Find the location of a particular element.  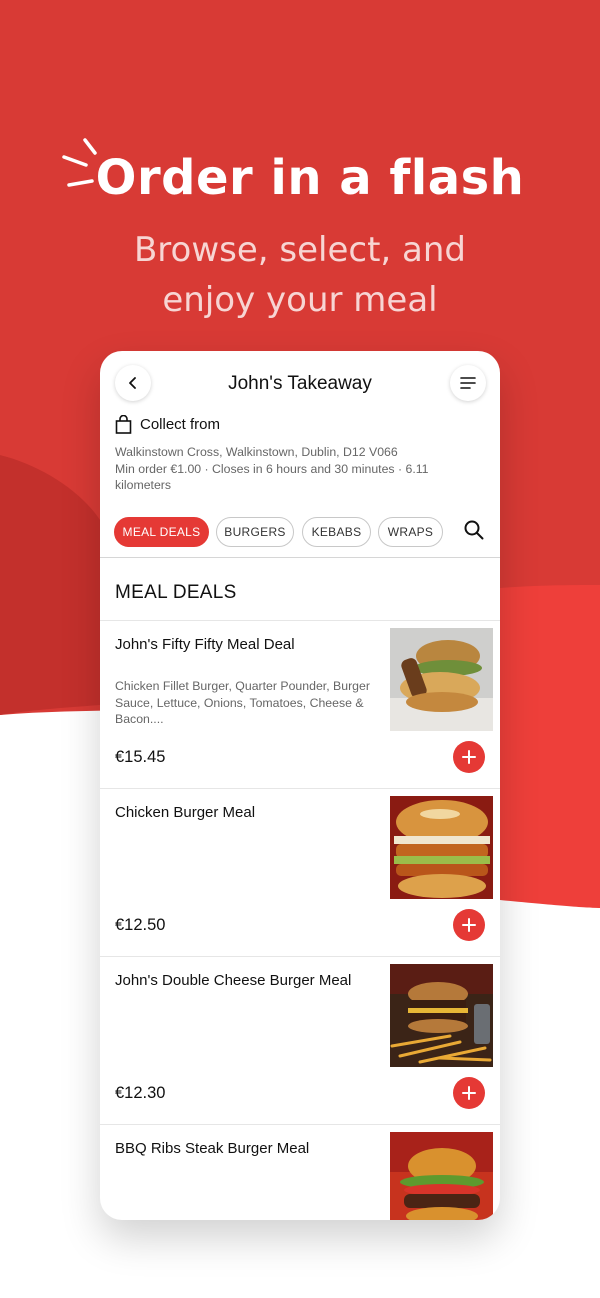

promo-subline-1: Browse, select, and is located at coordinates (299, 250).